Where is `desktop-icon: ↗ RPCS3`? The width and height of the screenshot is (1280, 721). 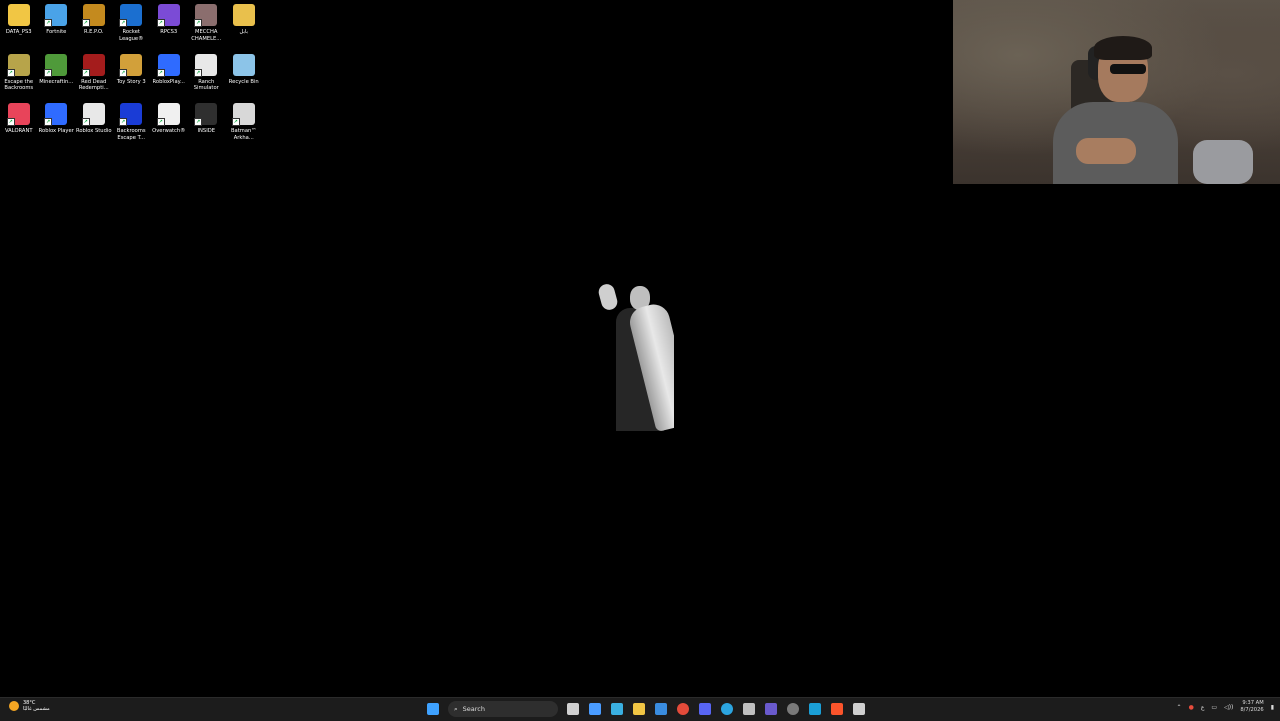 desktop-icon: ↗ RPCS3 is located at coordinates (169, 27).